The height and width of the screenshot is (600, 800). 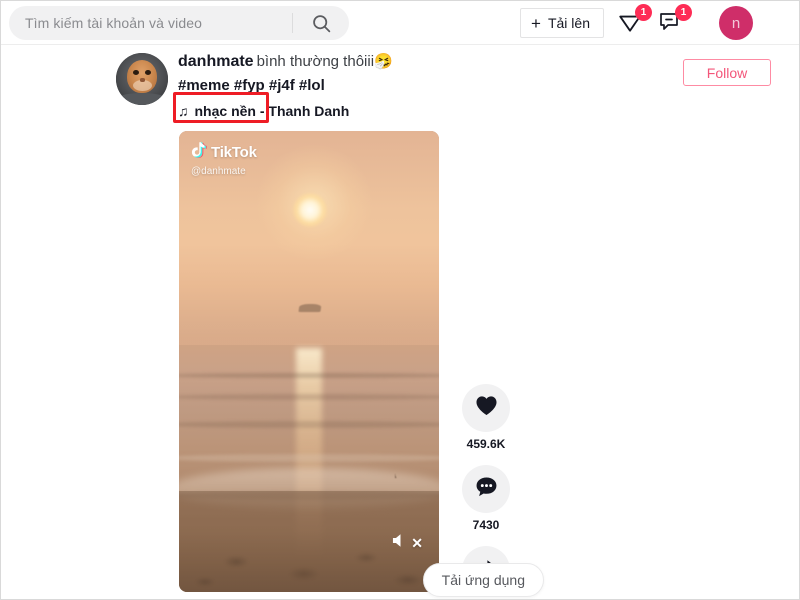 I want to click on music-row: ♫ nhạc nền - Thanh Danh, so click(x=413, y=111).